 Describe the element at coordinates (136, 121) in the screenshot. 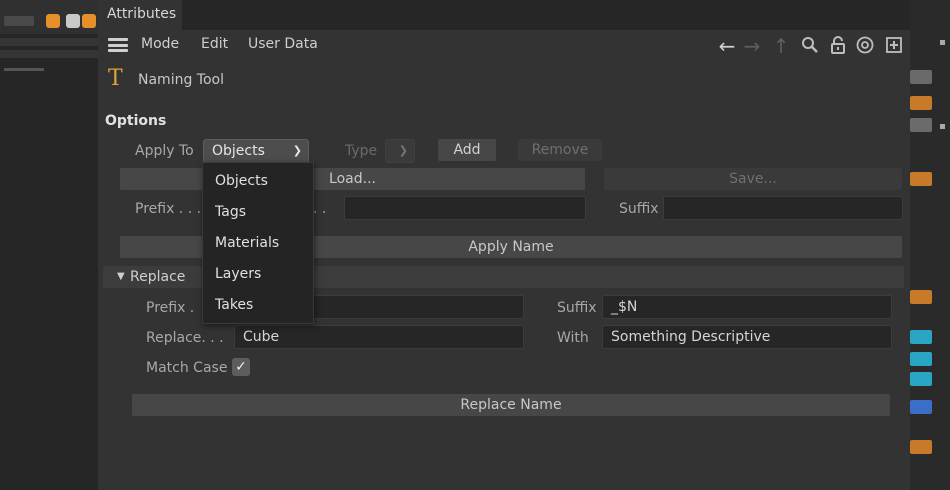

I see `options-title: Options` at that location.